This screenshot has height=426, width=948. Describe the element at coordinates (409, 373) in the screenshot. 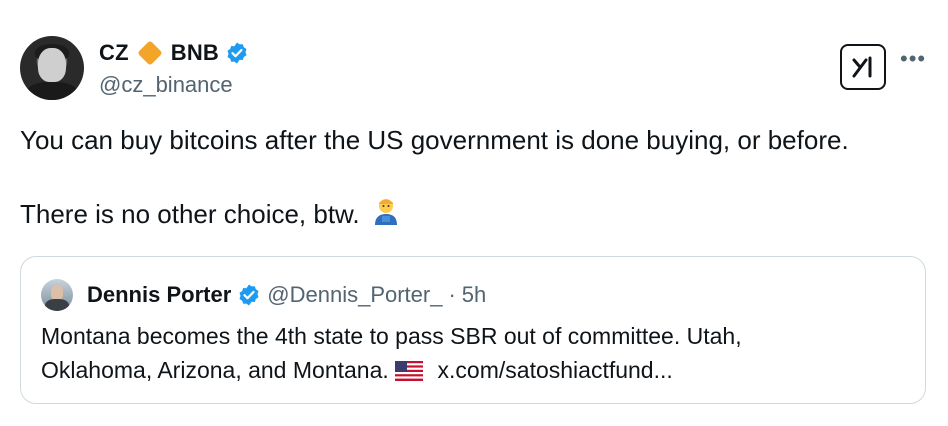

I see `us-flag-icon` at that location.